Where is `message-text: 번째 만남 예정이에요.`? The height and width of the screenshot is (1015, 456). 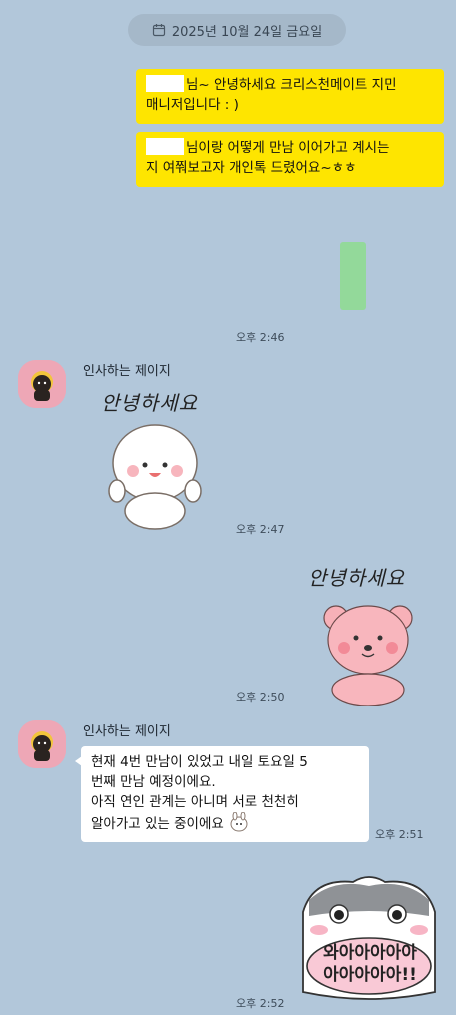
message-text: 번째 만남 예정이에요. is located at coordinates (153, 782).